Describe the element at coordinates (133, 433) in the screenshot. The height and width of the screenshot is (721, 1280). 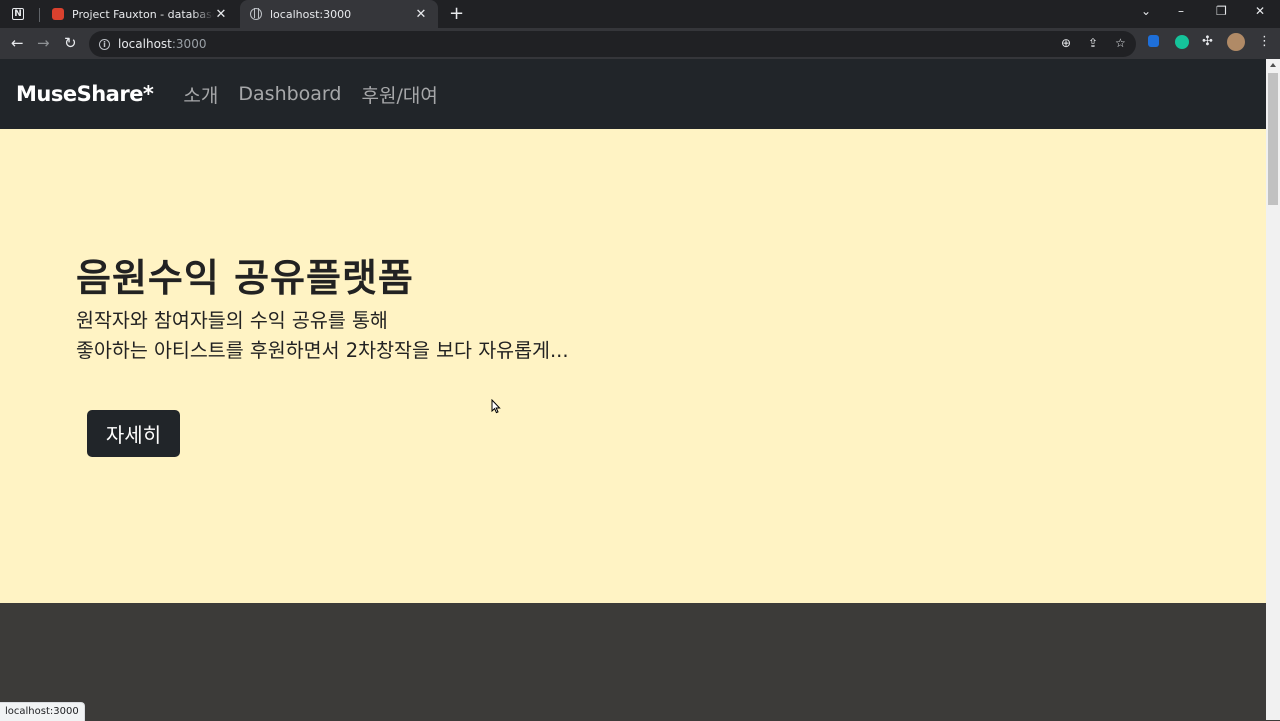
I see `details-button: 자세히` at that location.